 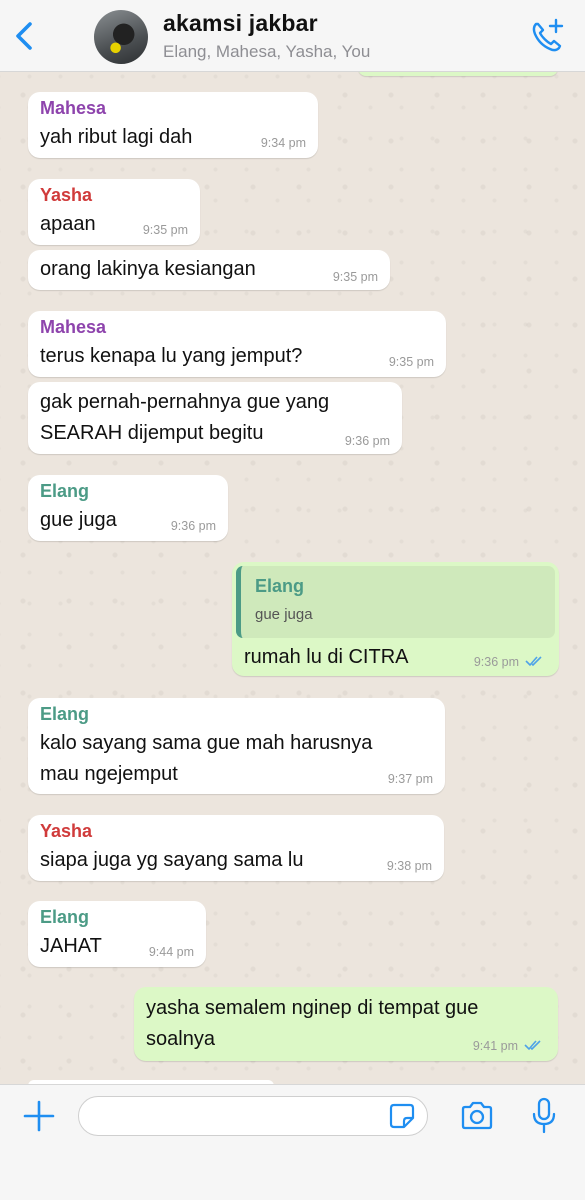 I want to click on quote-text: gue juga, so click(x=284, y=614).